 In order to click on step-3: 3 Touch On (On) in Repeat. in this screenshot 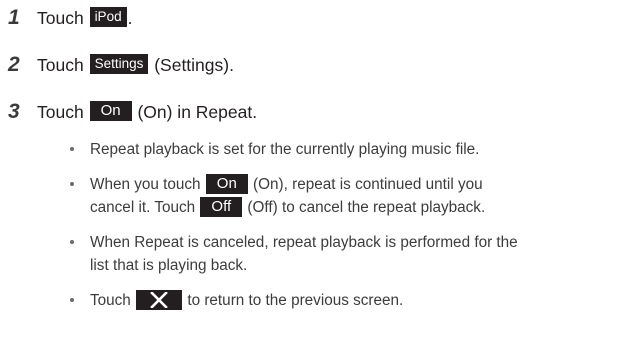, I will do `click(132, 112)`.